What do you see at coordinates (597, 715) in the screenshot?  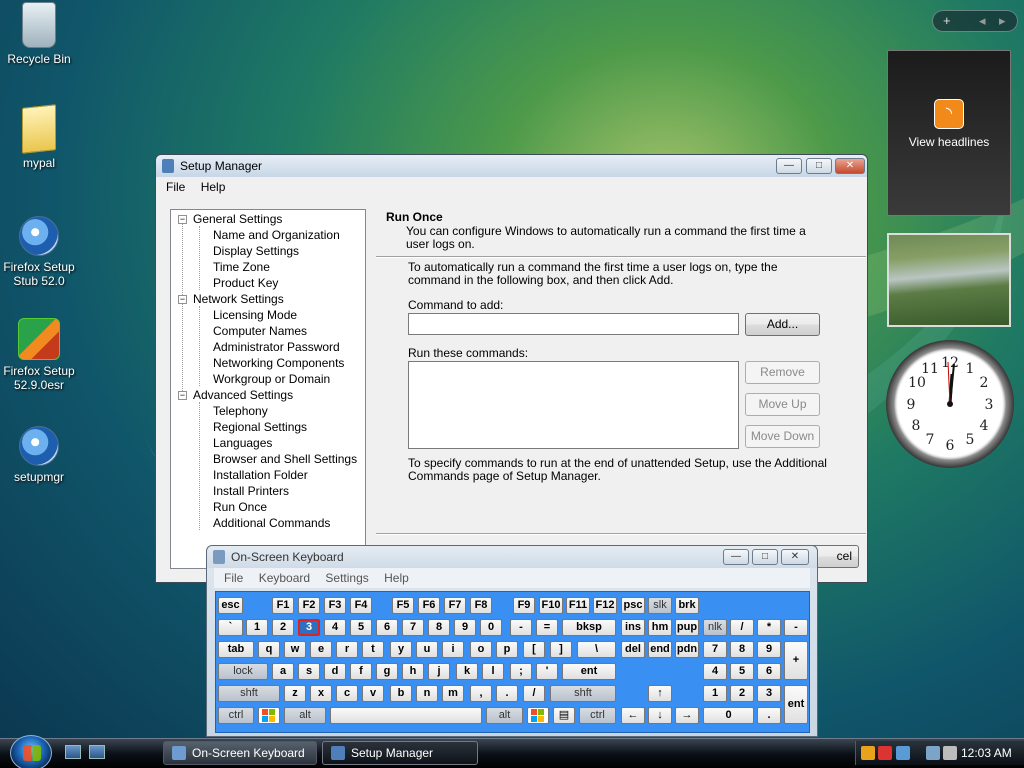 I see `key-right-ctrl: ctrl` at bounding box center [597, 715].